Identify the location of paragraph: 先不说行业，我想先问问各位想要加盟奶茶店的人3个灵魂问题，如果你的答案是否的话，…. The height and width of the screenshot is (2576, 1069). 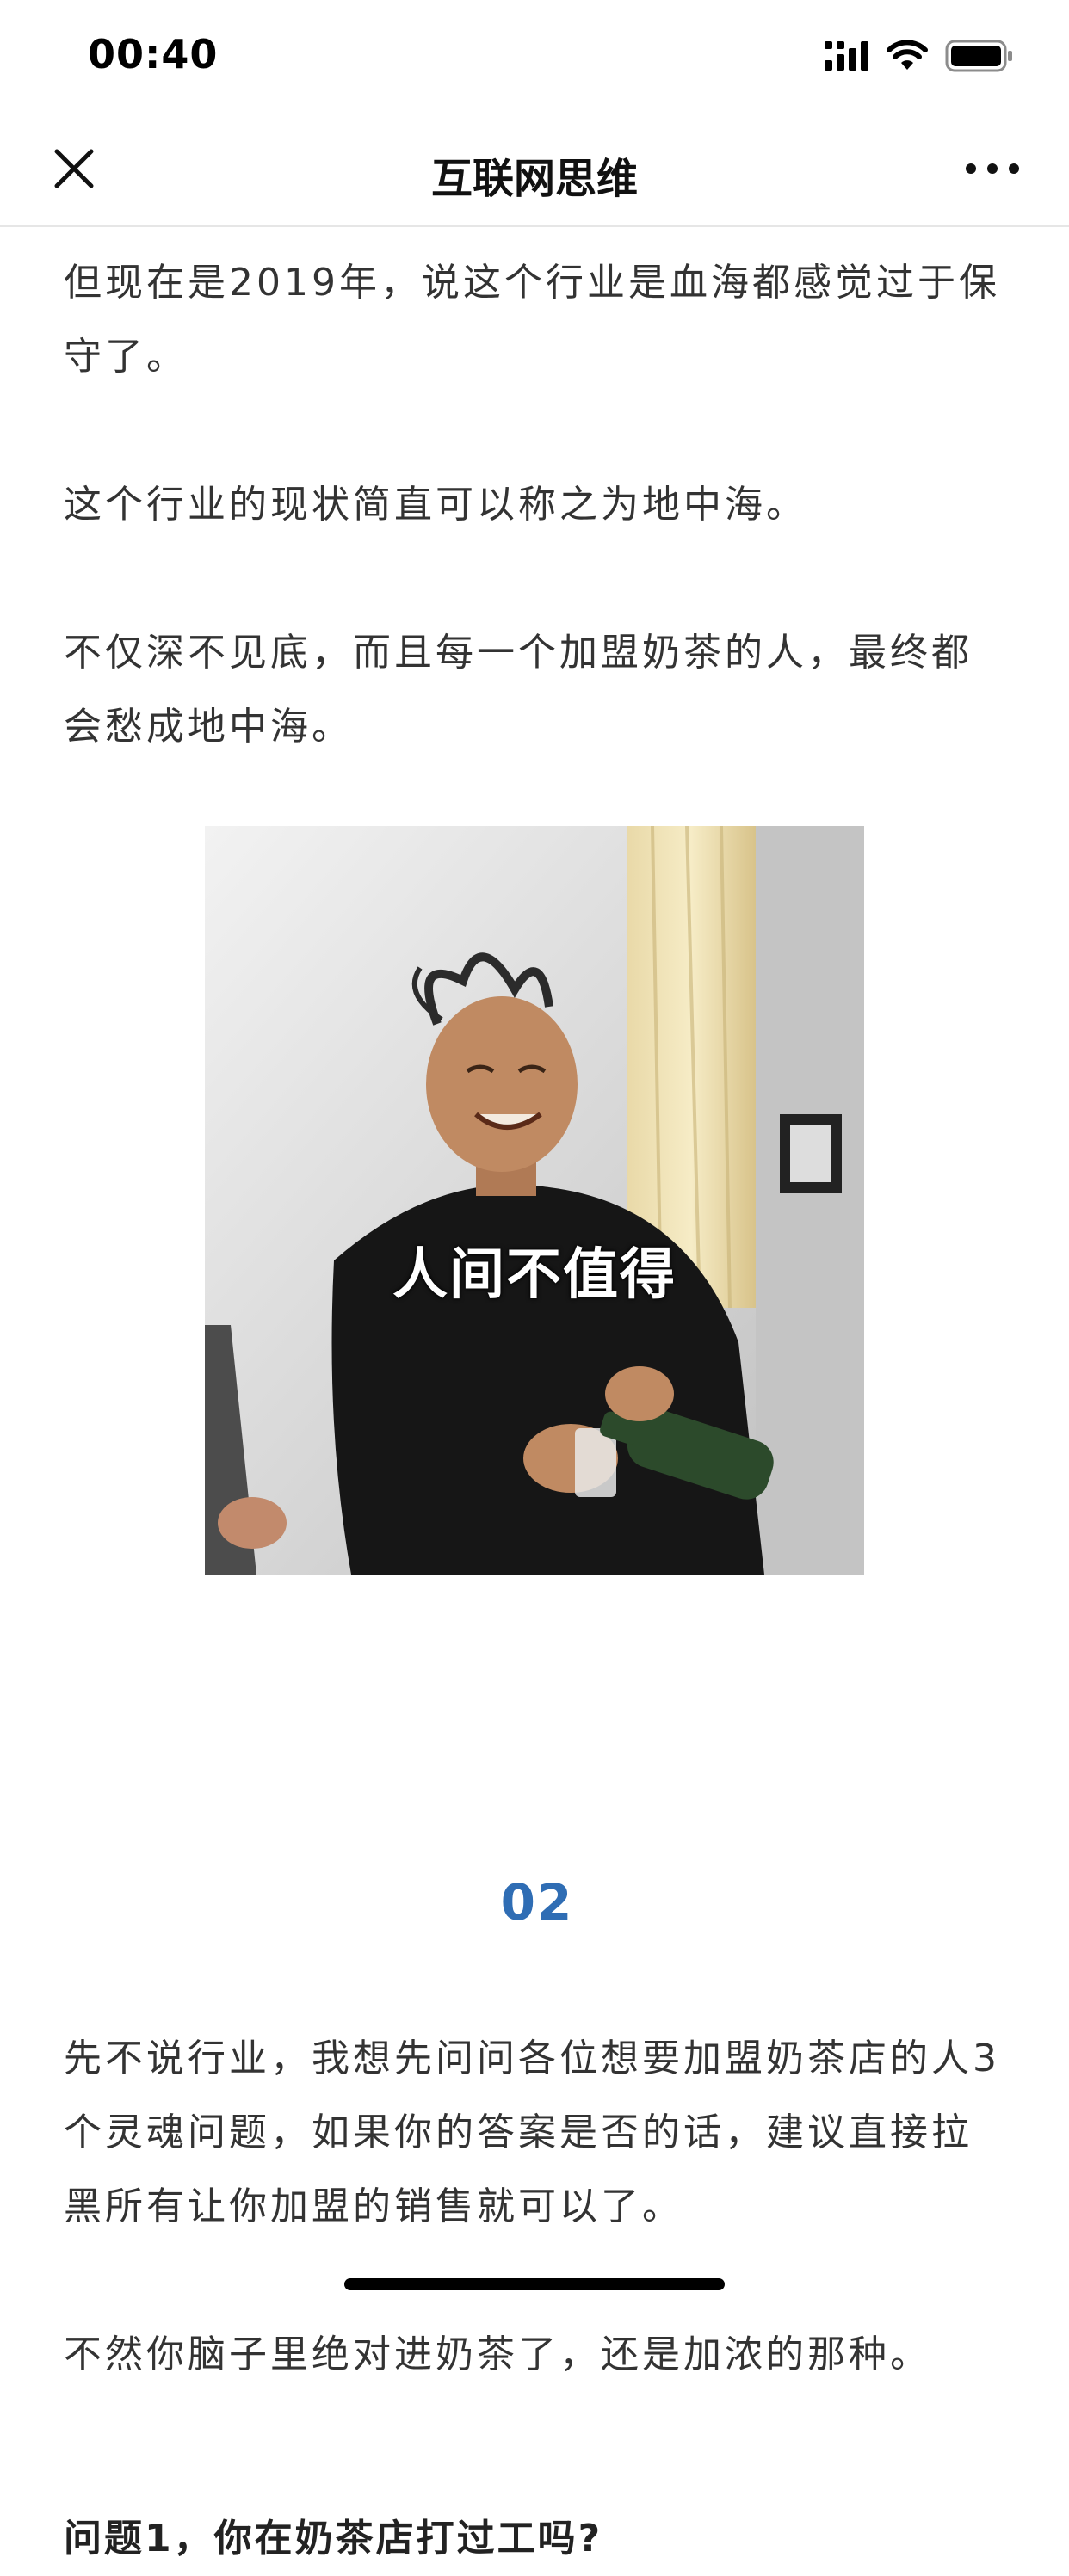
(532, 2132).